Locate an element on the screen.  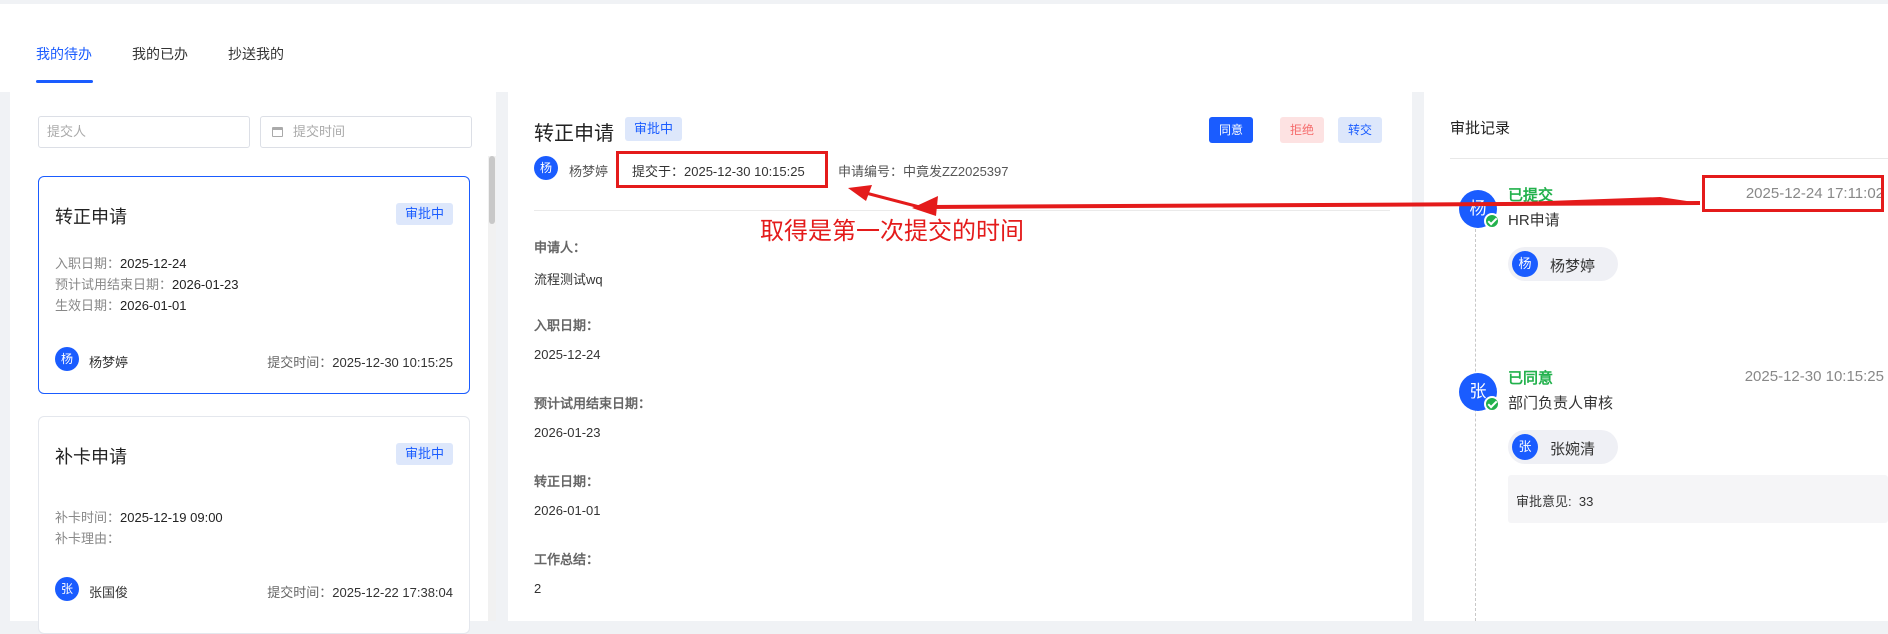
annotation-arrows is located at coordinates (1274, 200).